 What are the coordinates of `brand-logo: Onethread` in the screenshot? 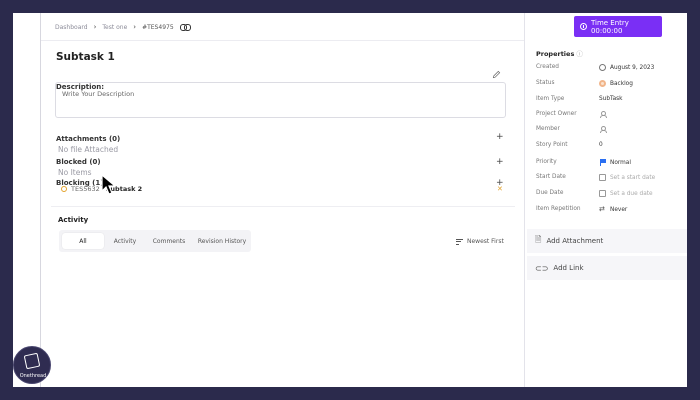 It's located at (32, 365).